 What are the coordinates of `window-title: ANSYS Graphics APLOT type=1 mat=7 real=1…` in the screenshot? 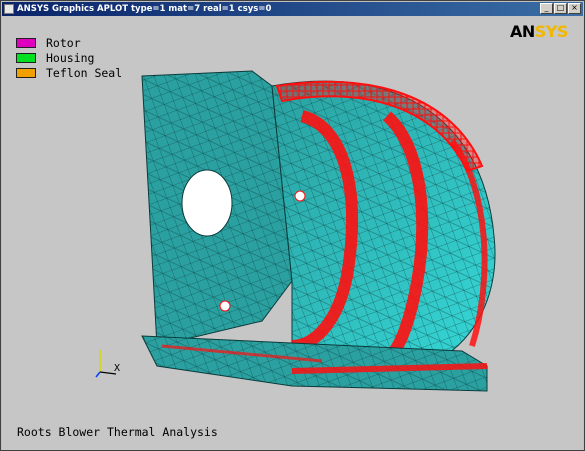 It's located at (144, 9).